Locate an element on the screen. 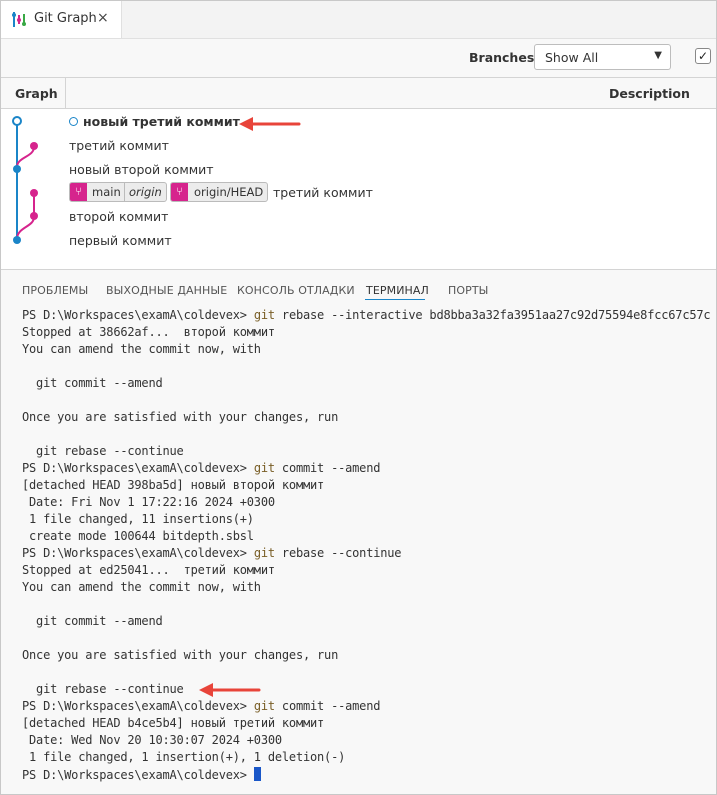 The width and height of the screenshot is (717, 795). terminal-prompt-line: PS D:\Workspaces\examA\coldevex> is located at coordinates (141, 775).